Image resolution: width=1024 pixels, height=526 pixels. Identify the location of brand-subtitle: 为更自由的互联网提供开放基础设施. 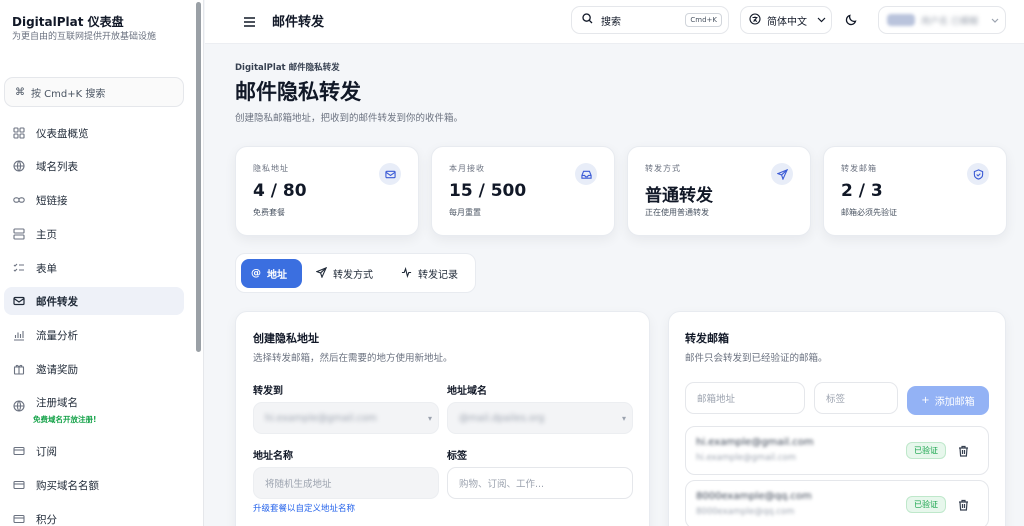
(84, 37).